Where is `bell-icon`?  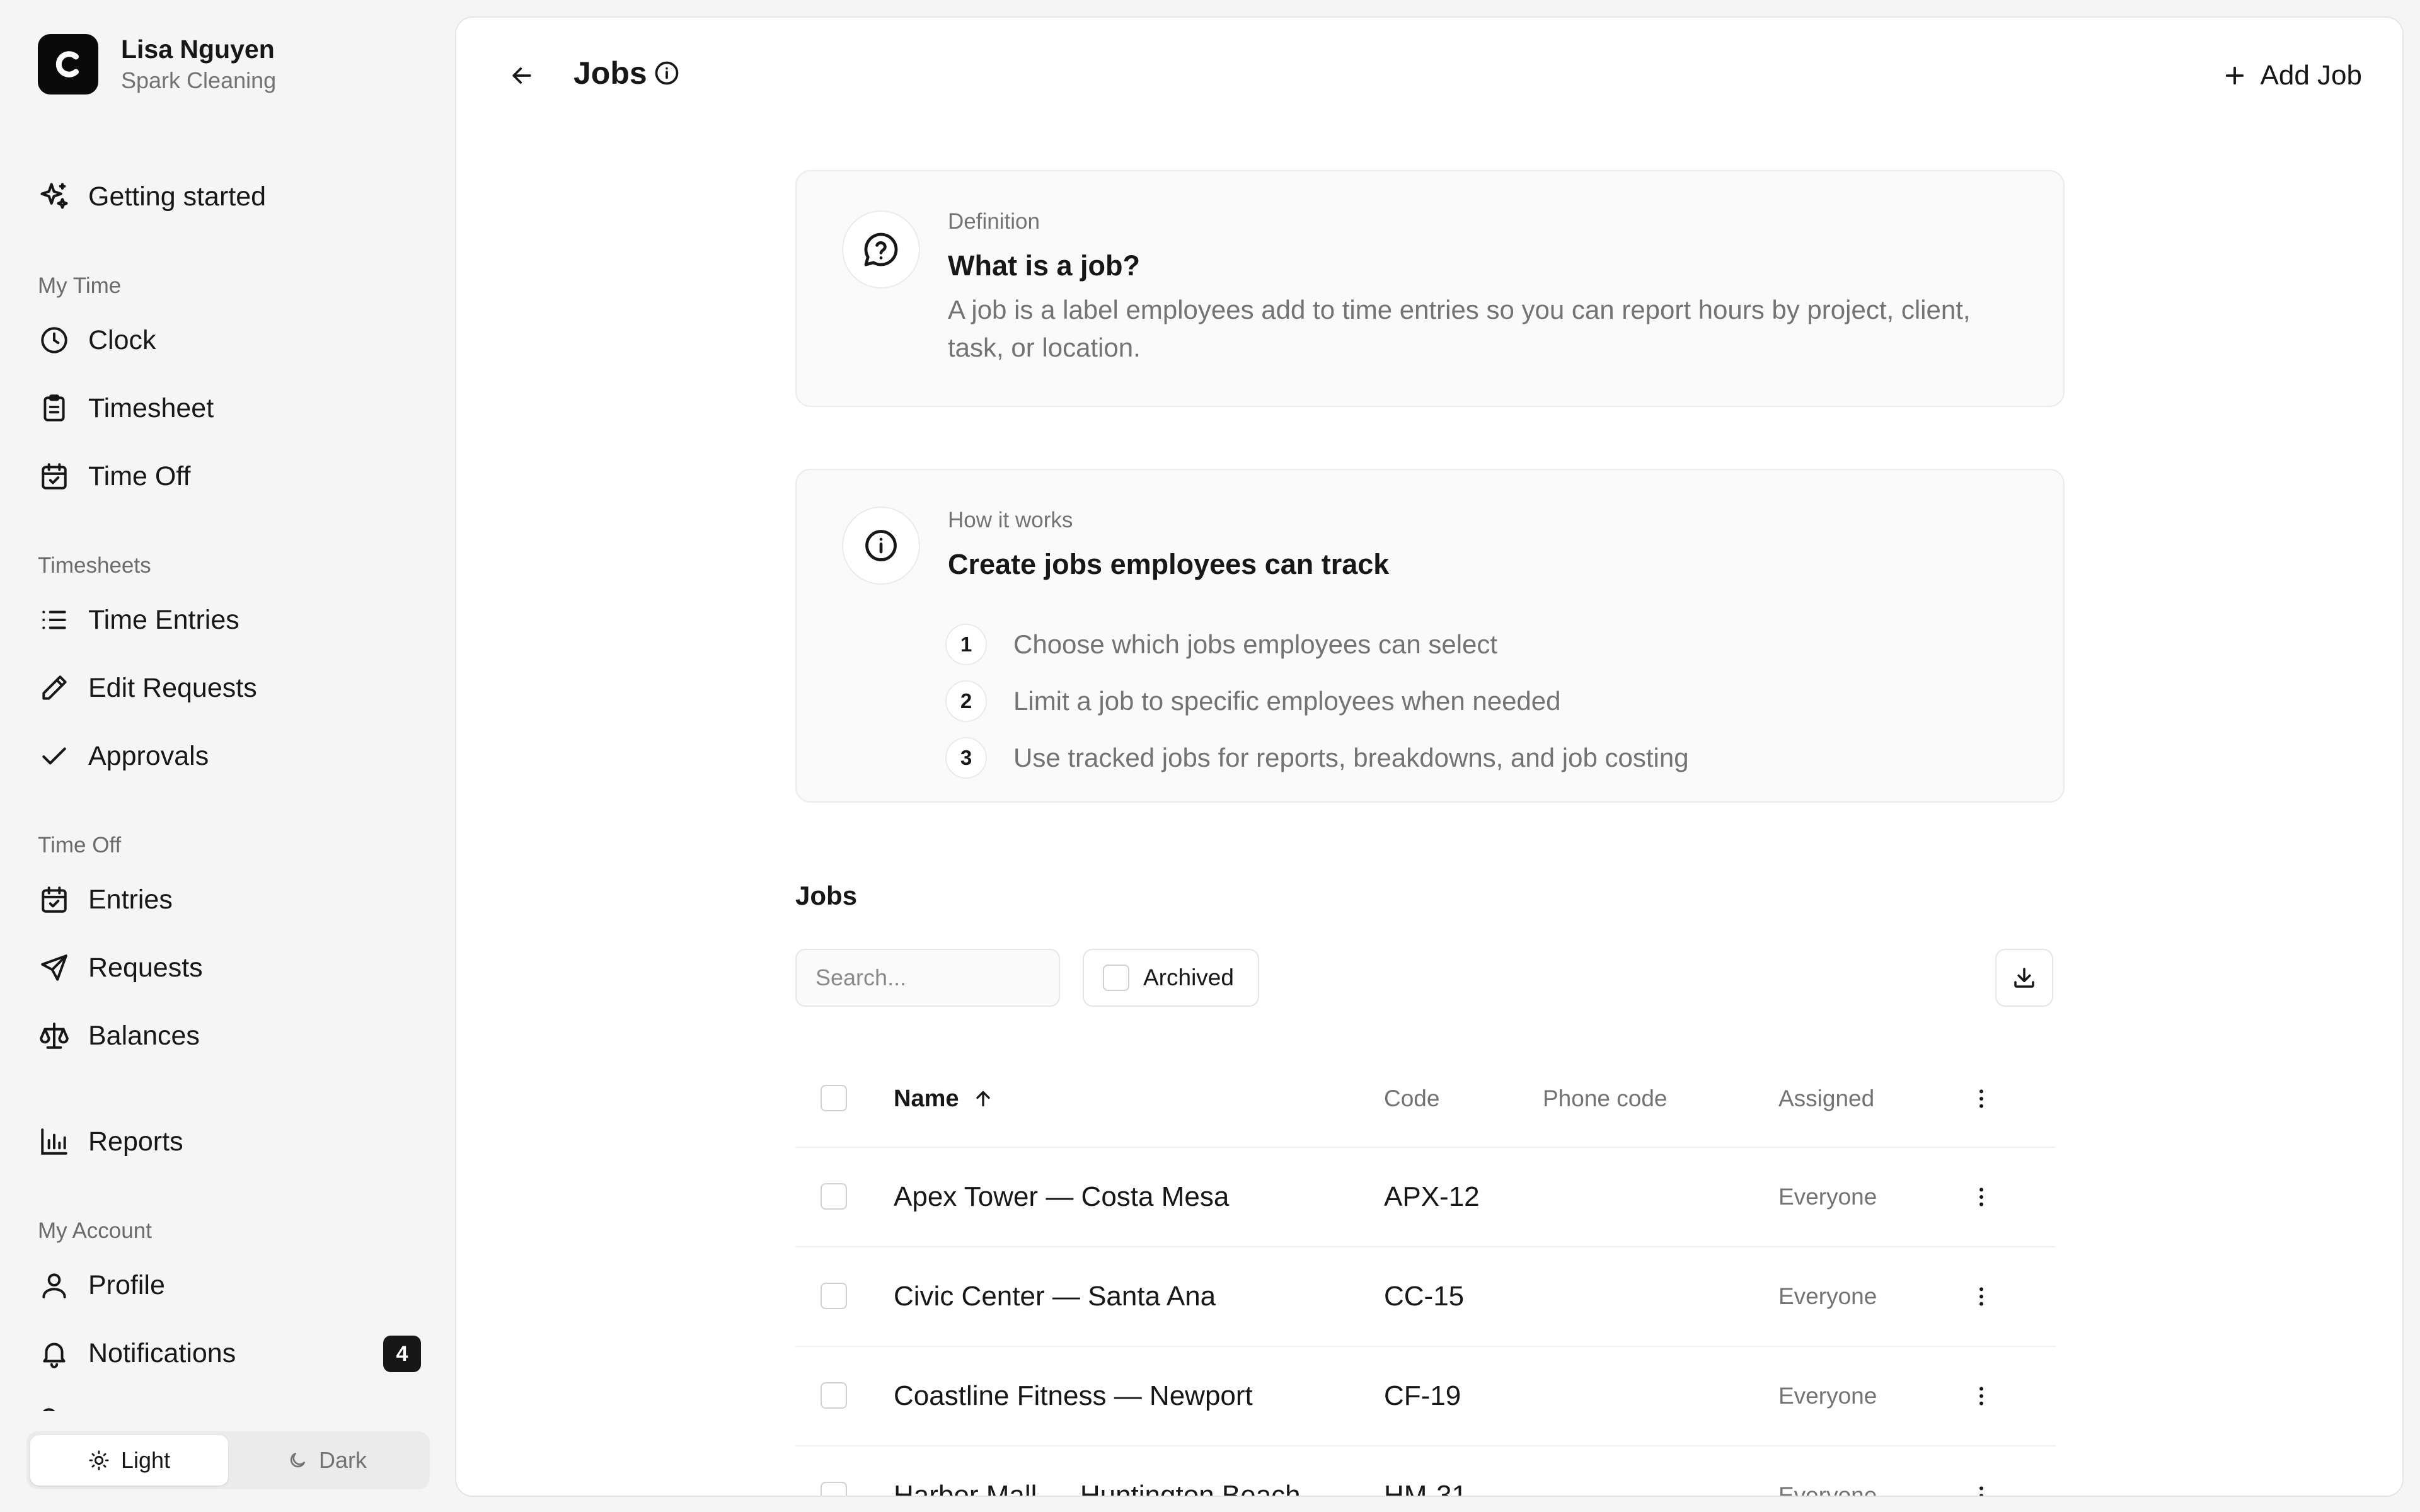 bell-icon is located at coordinates (55, 1353).